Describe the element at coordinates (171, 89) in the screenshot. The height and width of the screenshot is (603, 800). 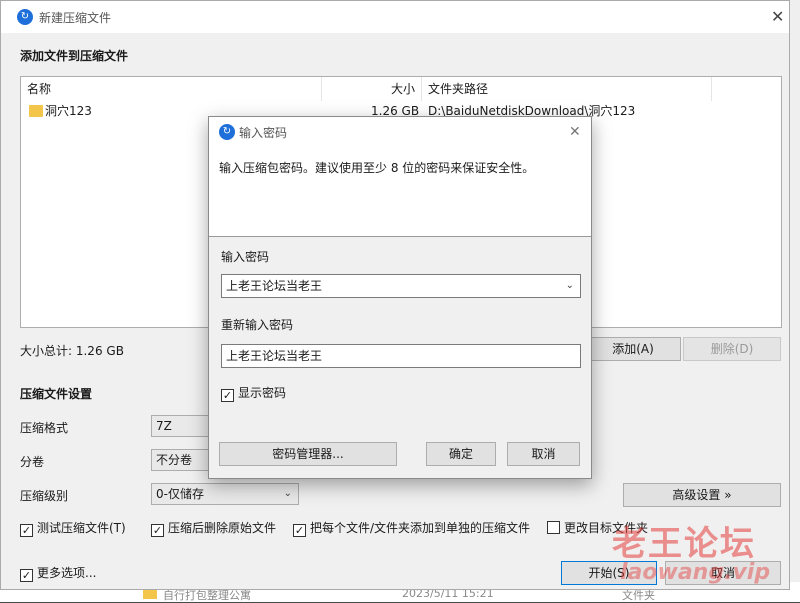
I see `column-name: 名称` at that location.